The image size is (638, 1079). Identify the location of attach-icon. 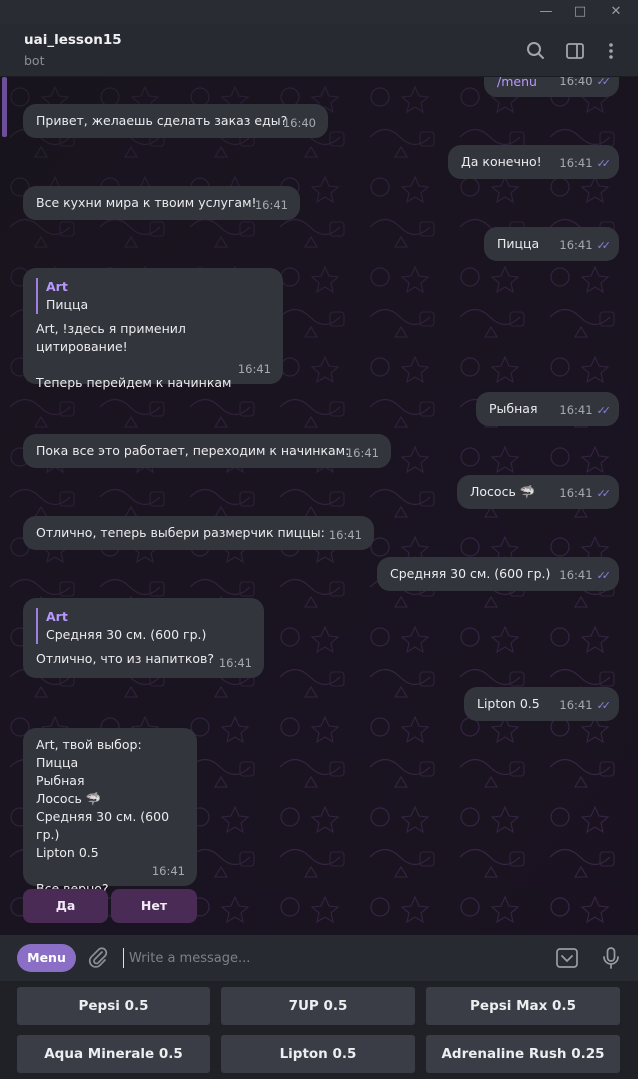
(98, 957).